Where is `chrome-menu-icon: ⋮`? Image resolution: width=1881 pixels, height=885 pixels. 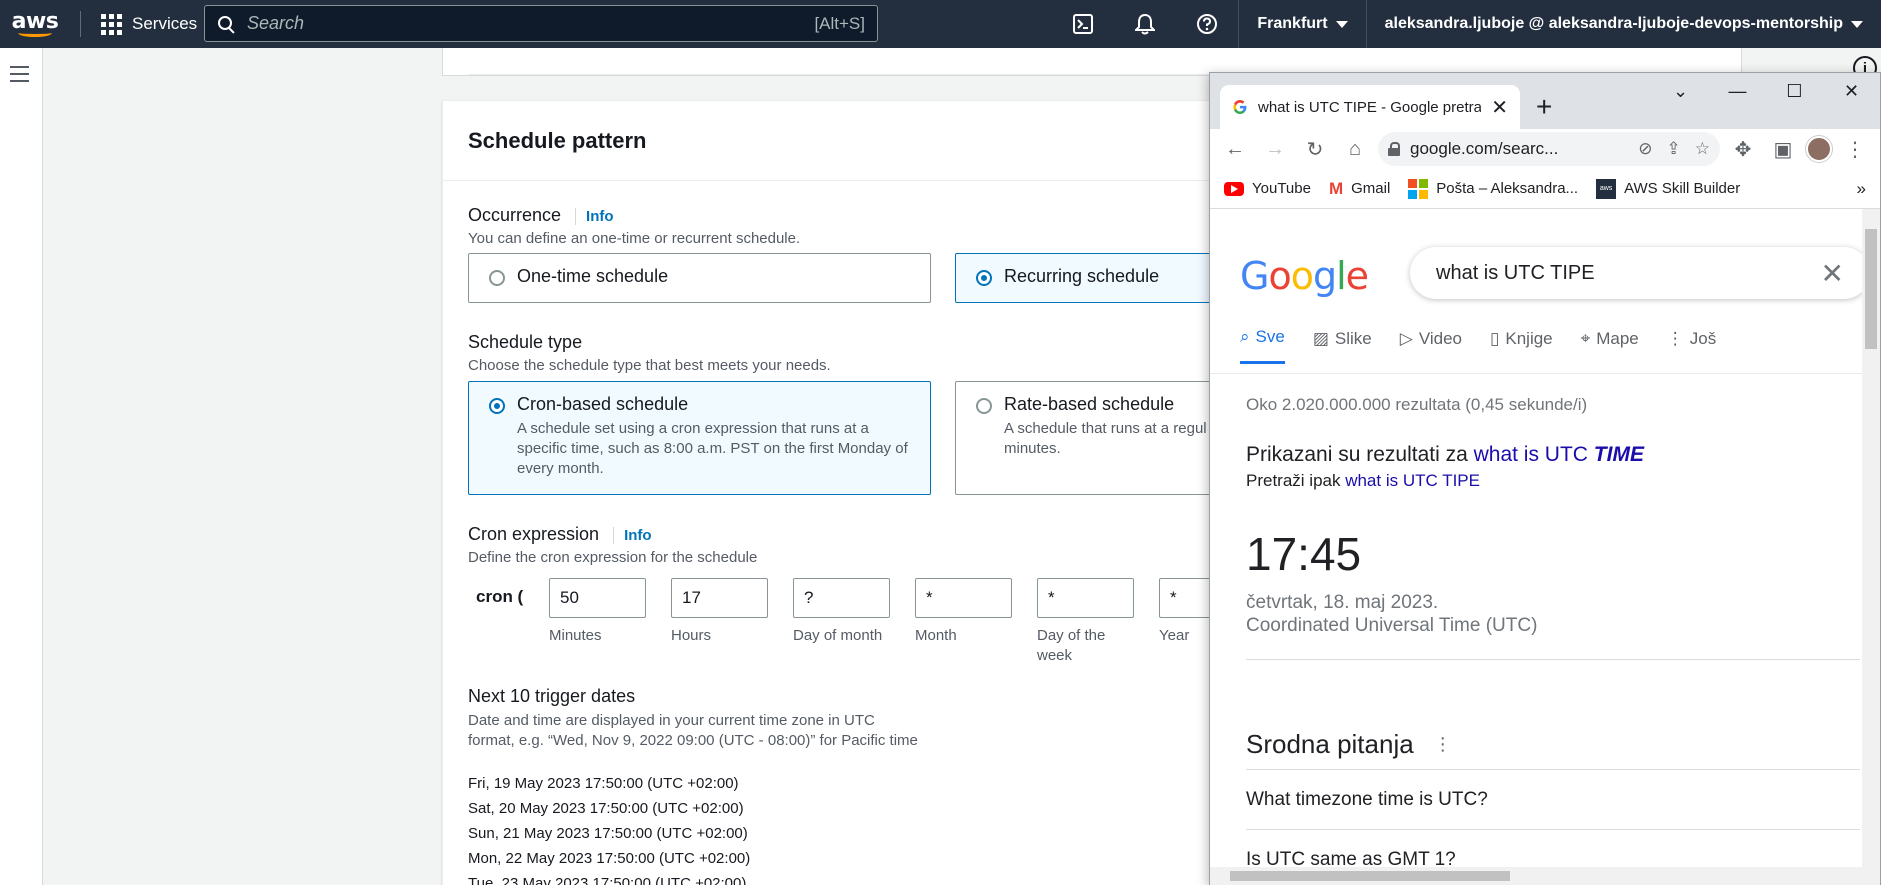 chrome-menu-icon: ⋮ is located at coordinates (1855, 149).